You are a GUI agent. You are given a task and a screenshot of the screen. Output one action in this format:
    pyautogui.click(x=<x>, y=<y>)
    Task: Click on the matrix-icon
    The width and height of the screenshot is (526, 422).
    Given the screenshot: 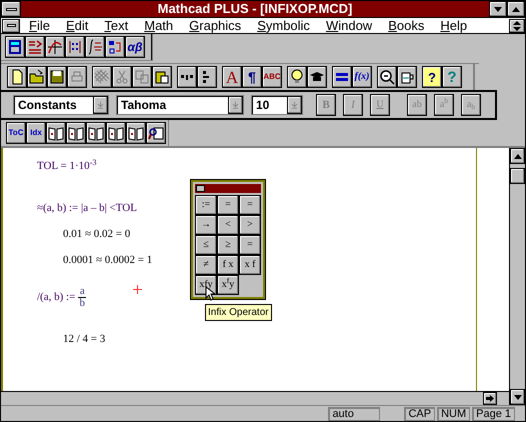 What is the action you would take?
    pyautogui.click(x=75, y=47)
    